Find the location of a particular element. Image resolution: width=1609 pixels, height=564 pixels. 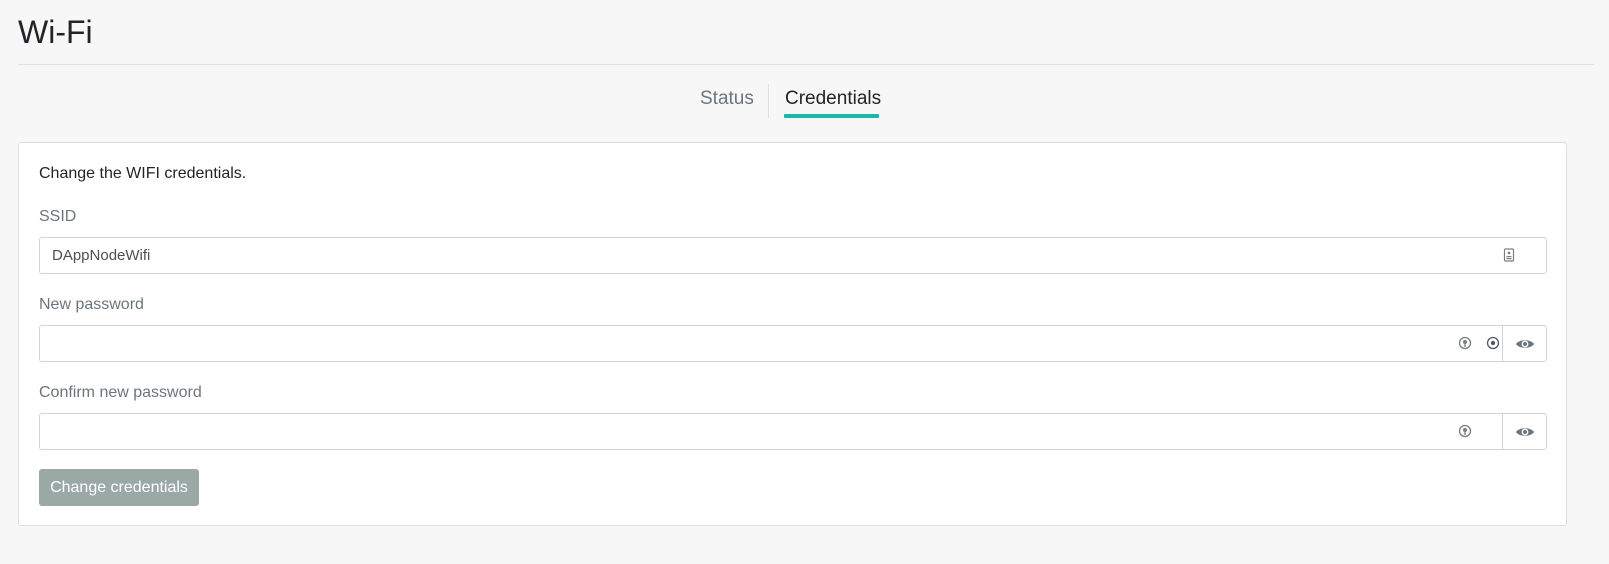

tab-divider is located at coordinates (768, 101).